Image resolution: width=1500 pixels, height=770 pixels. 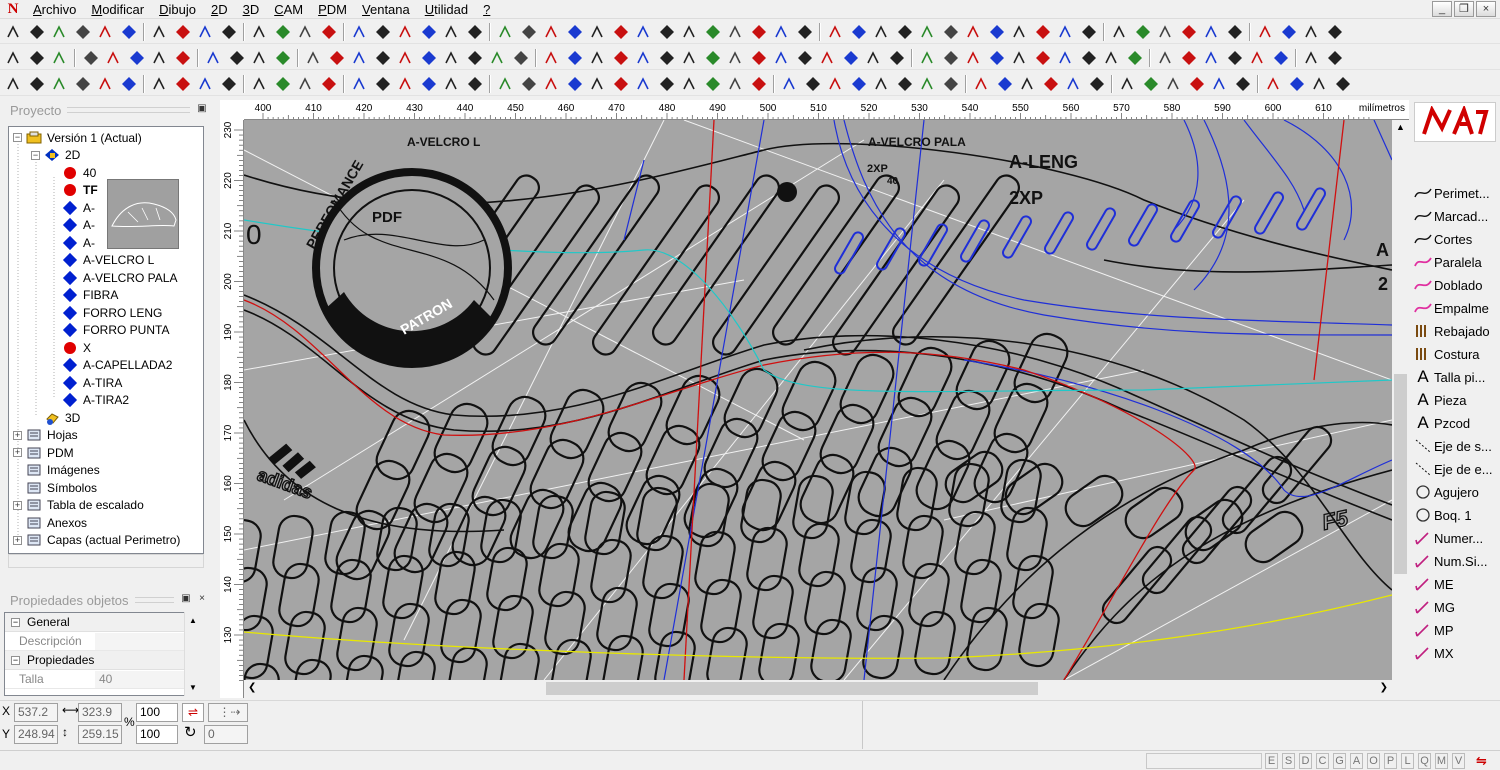 What do you see at coordinates (1407, 761) in the screenshot?
I see `status-toggle: L` at bounding box center [1407, 761].